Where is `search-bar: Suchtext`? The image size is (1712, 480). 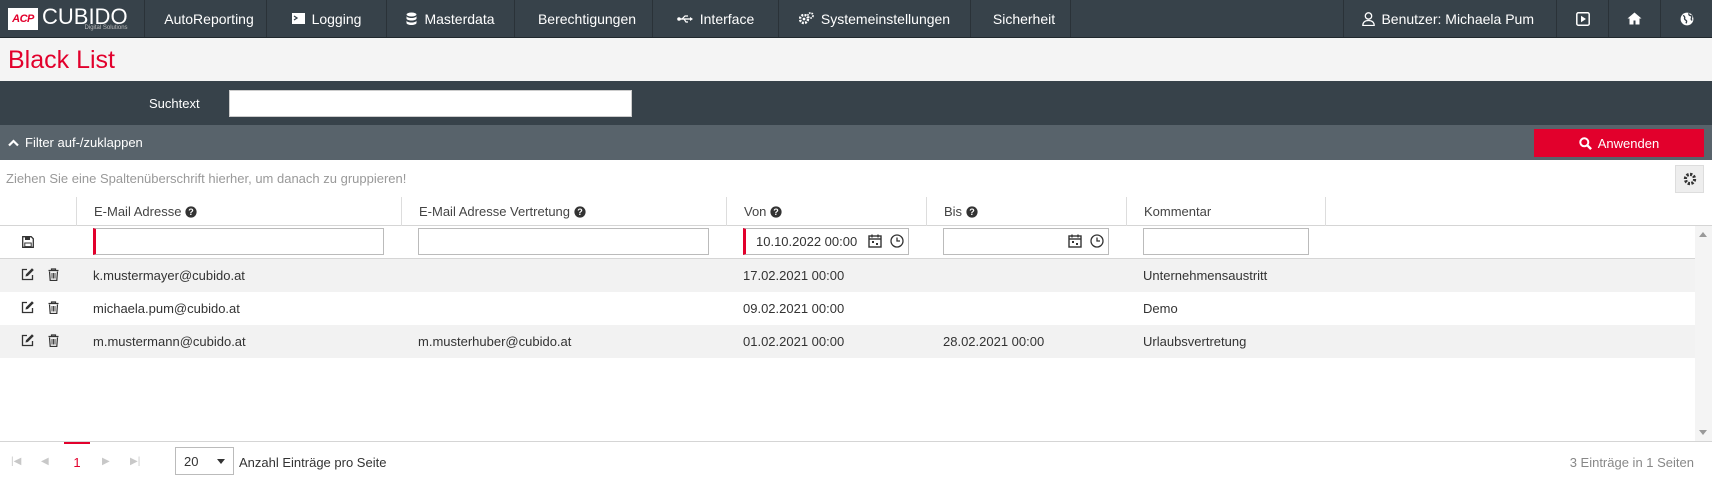 search-bar: Suchtext is located at coordinates (856, 103).